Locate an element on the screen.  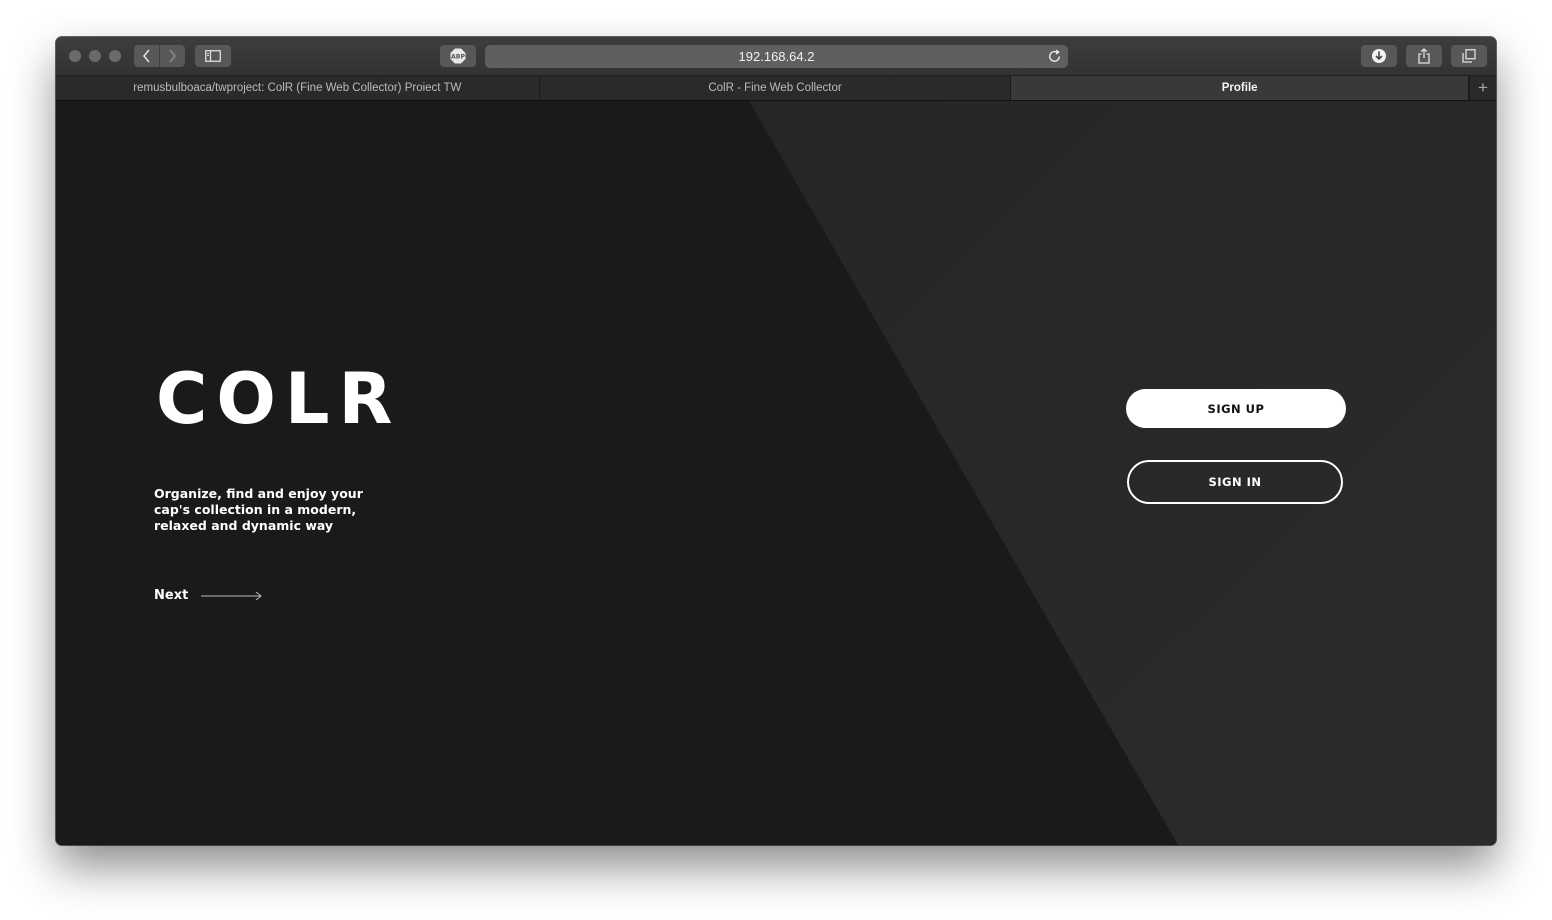
back-button is located at coordinates (146, 56).